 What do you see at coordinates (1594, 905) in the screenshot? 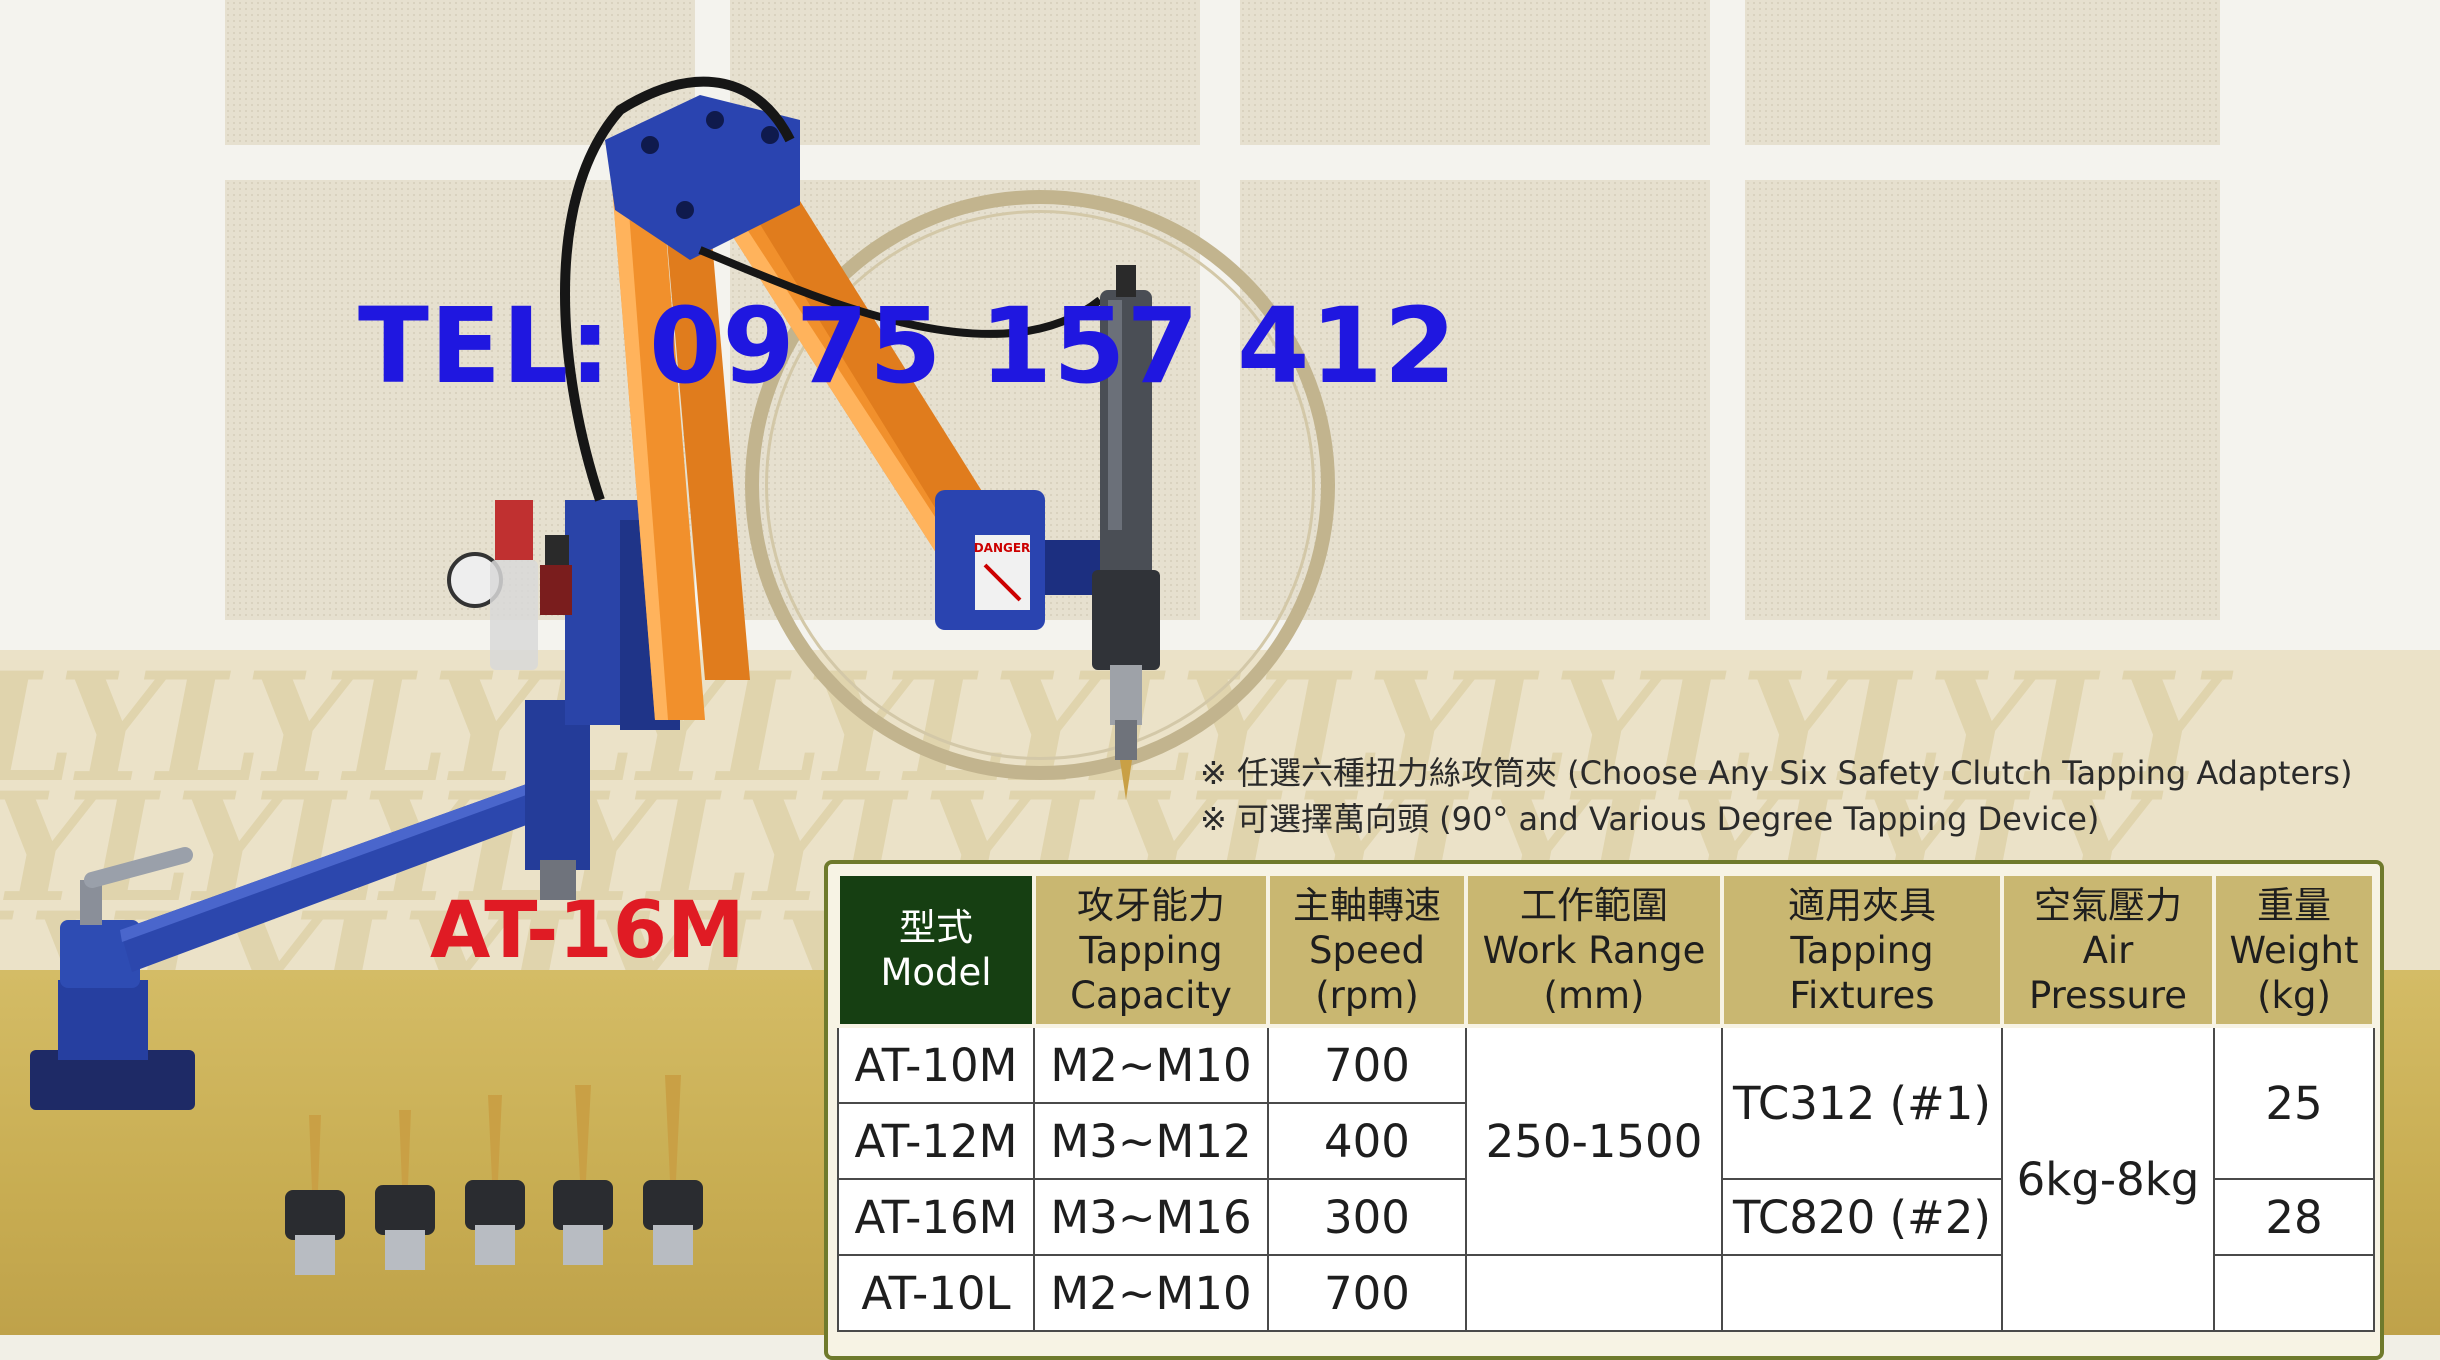
I see `header-range-zh: 工作範圍` at bounding box center [1594, 905].